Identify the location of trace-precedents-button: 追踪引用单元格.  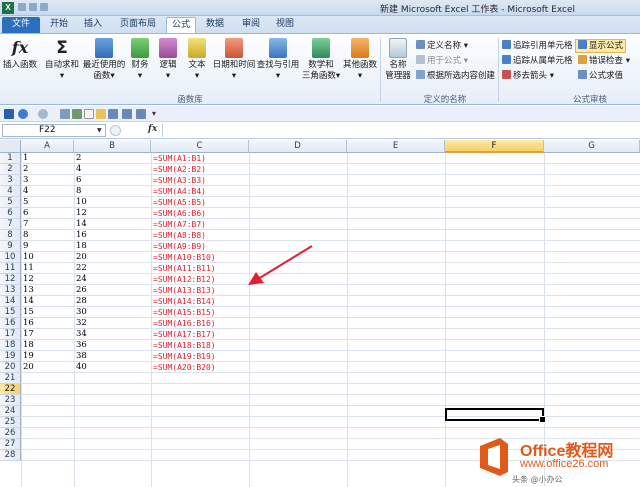
(537, 46).